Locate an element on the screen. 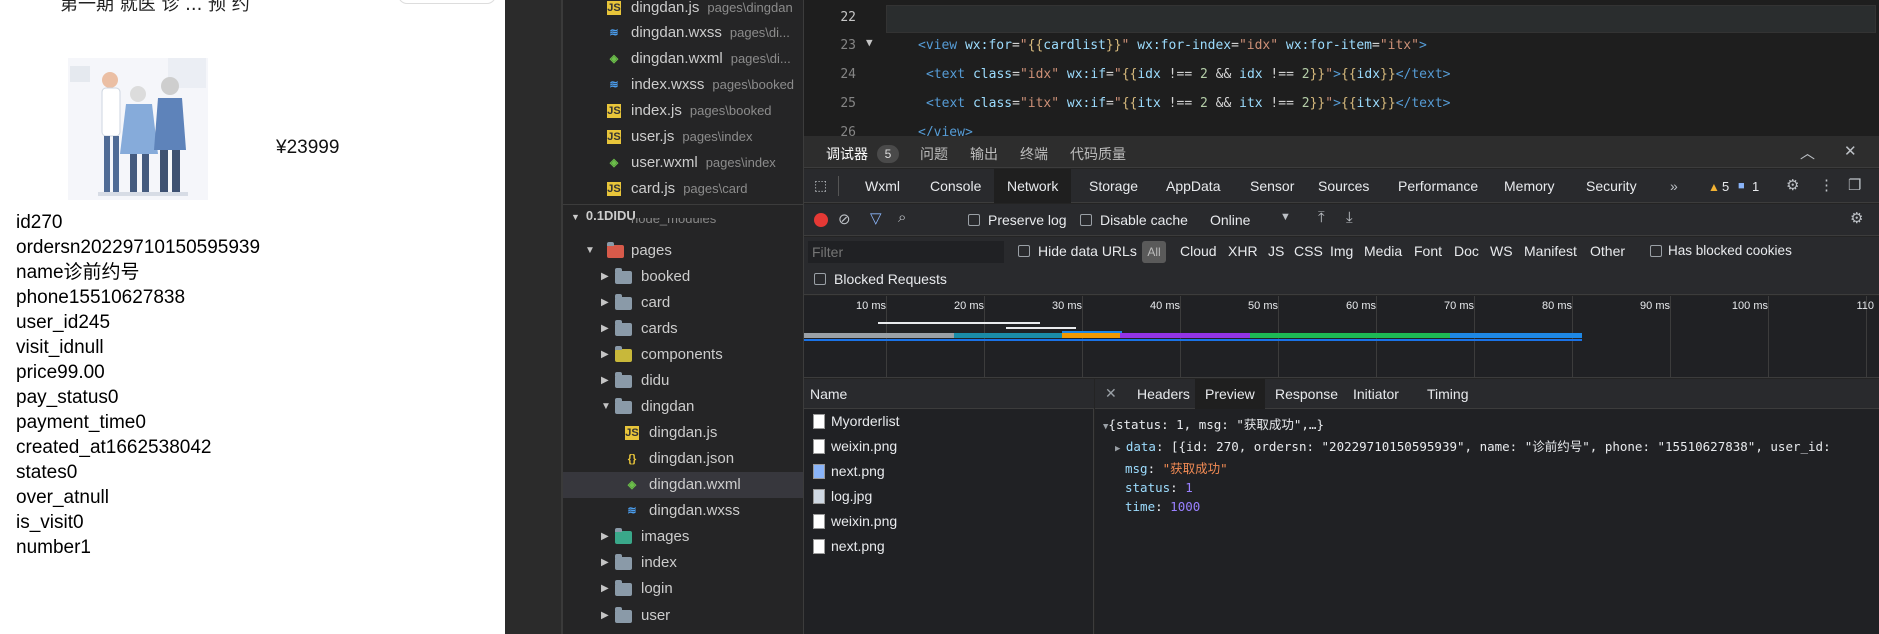 The image size is (1879, 634). tree-folder-index: ▶ index is located at coordinates (683, 563).